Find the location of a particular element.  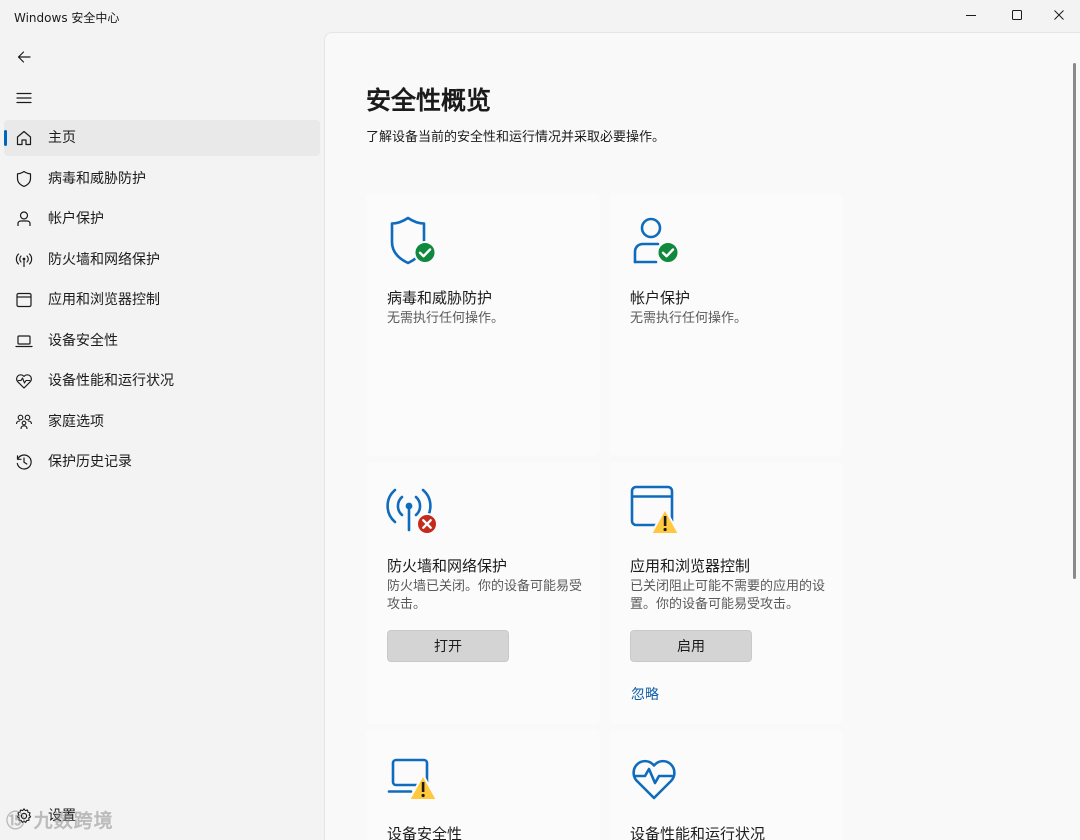

page-subtitle: 了解设备当前的安全性和运行情况并采取必要操作。 is located at coordinates (516, 137).